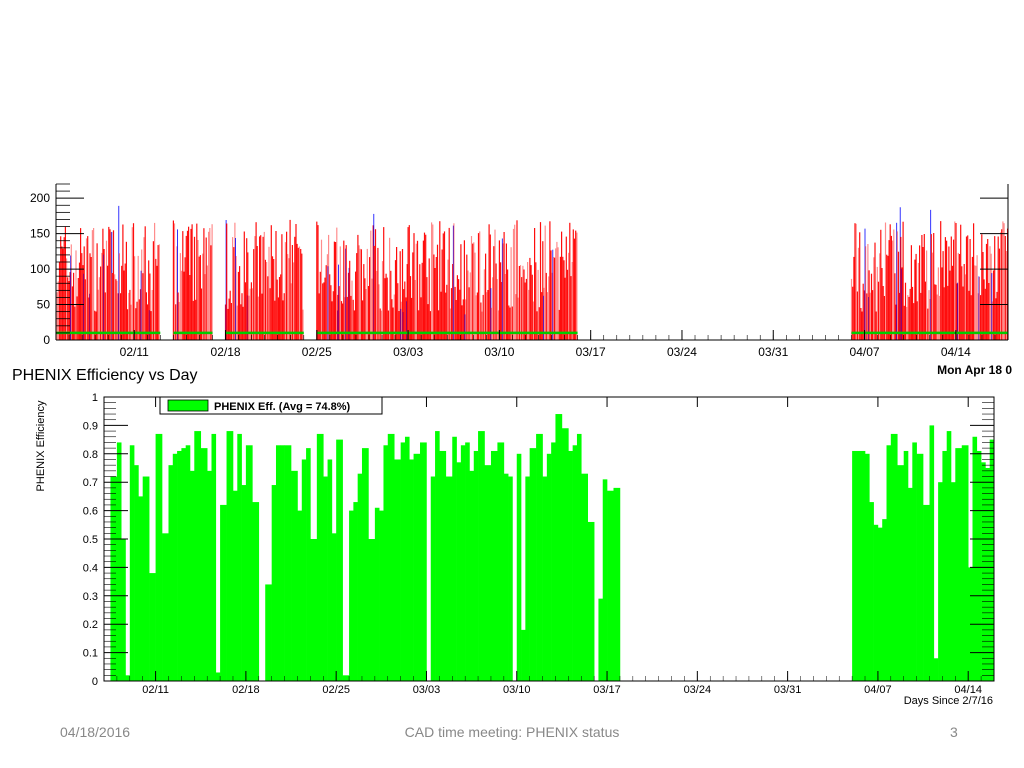  I want to click on eff-y-tick-label: 0.7, so click(90, 483).